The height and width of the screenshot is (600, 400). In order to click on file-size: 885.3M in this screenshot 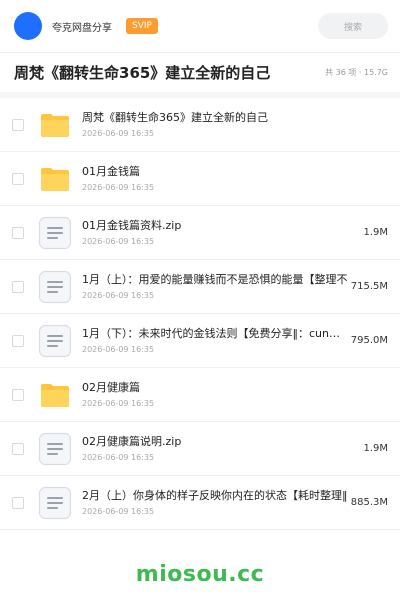, I will do `click(369, 502)`.